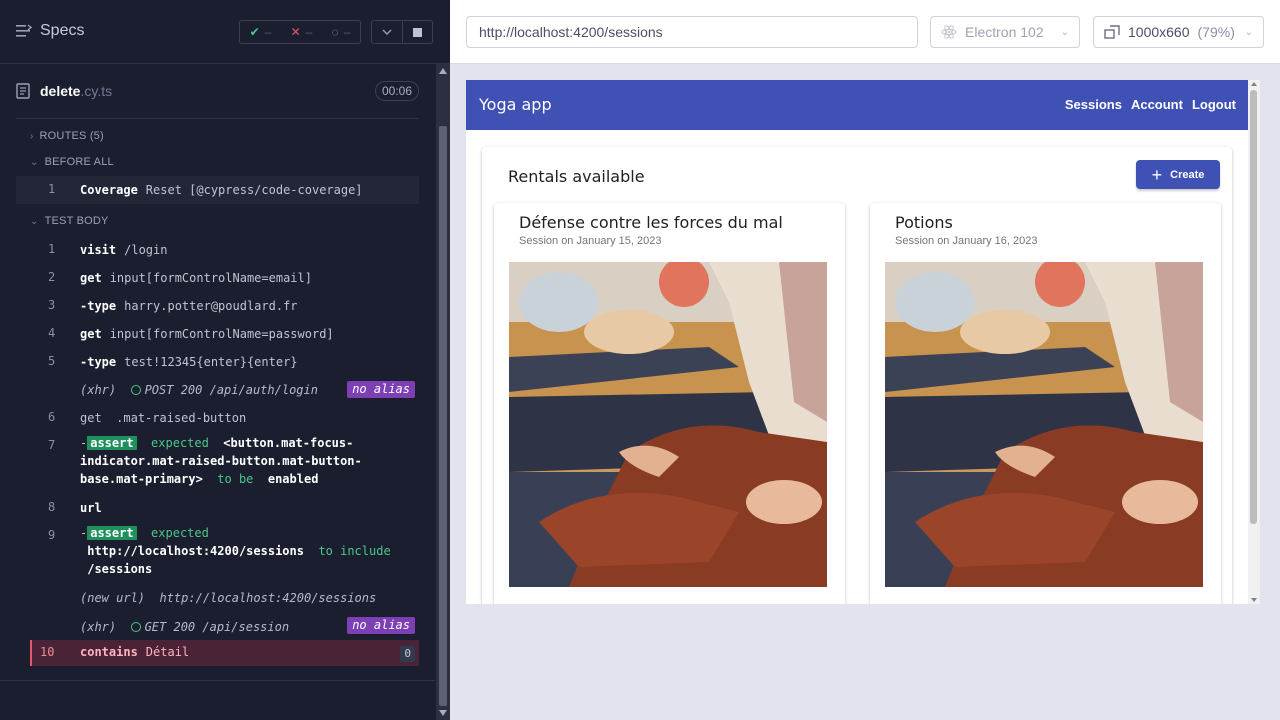 The width and height of the screenshot is (1280, 720). I want to click on check-icon: ✔, so click(254, 32).